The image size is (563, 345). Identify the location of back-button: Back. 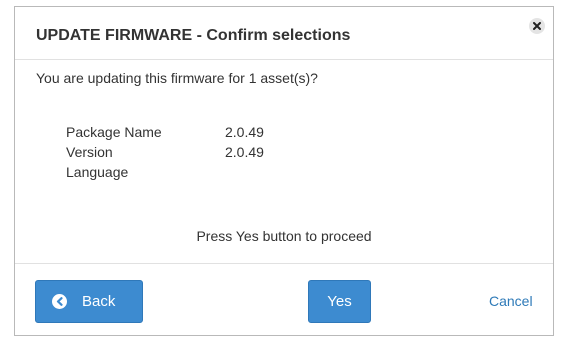
(89, 301).